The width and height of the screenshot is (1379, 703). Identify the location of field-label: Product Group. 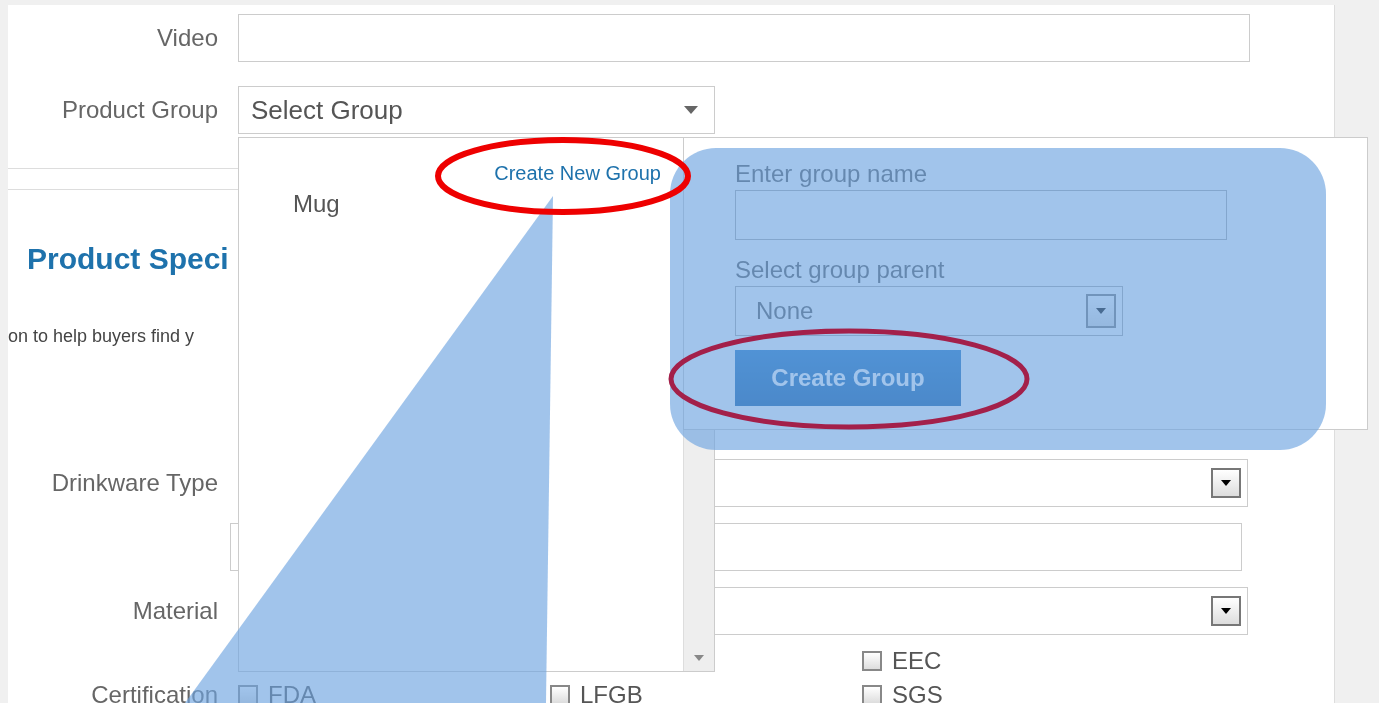
(139, 110).